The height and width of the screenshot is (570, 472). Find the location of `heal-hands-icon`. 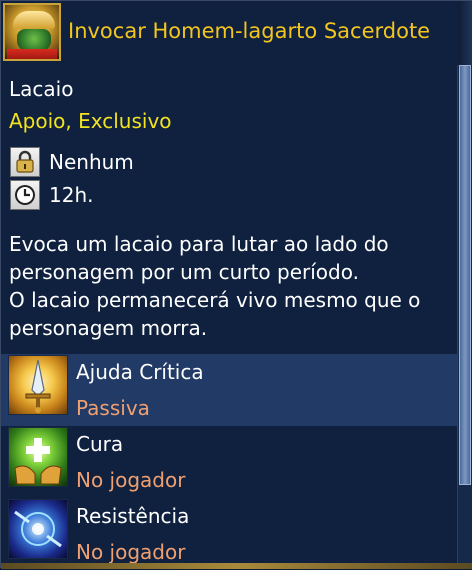

heal-hands-icon is located at coordinates (38, 457).